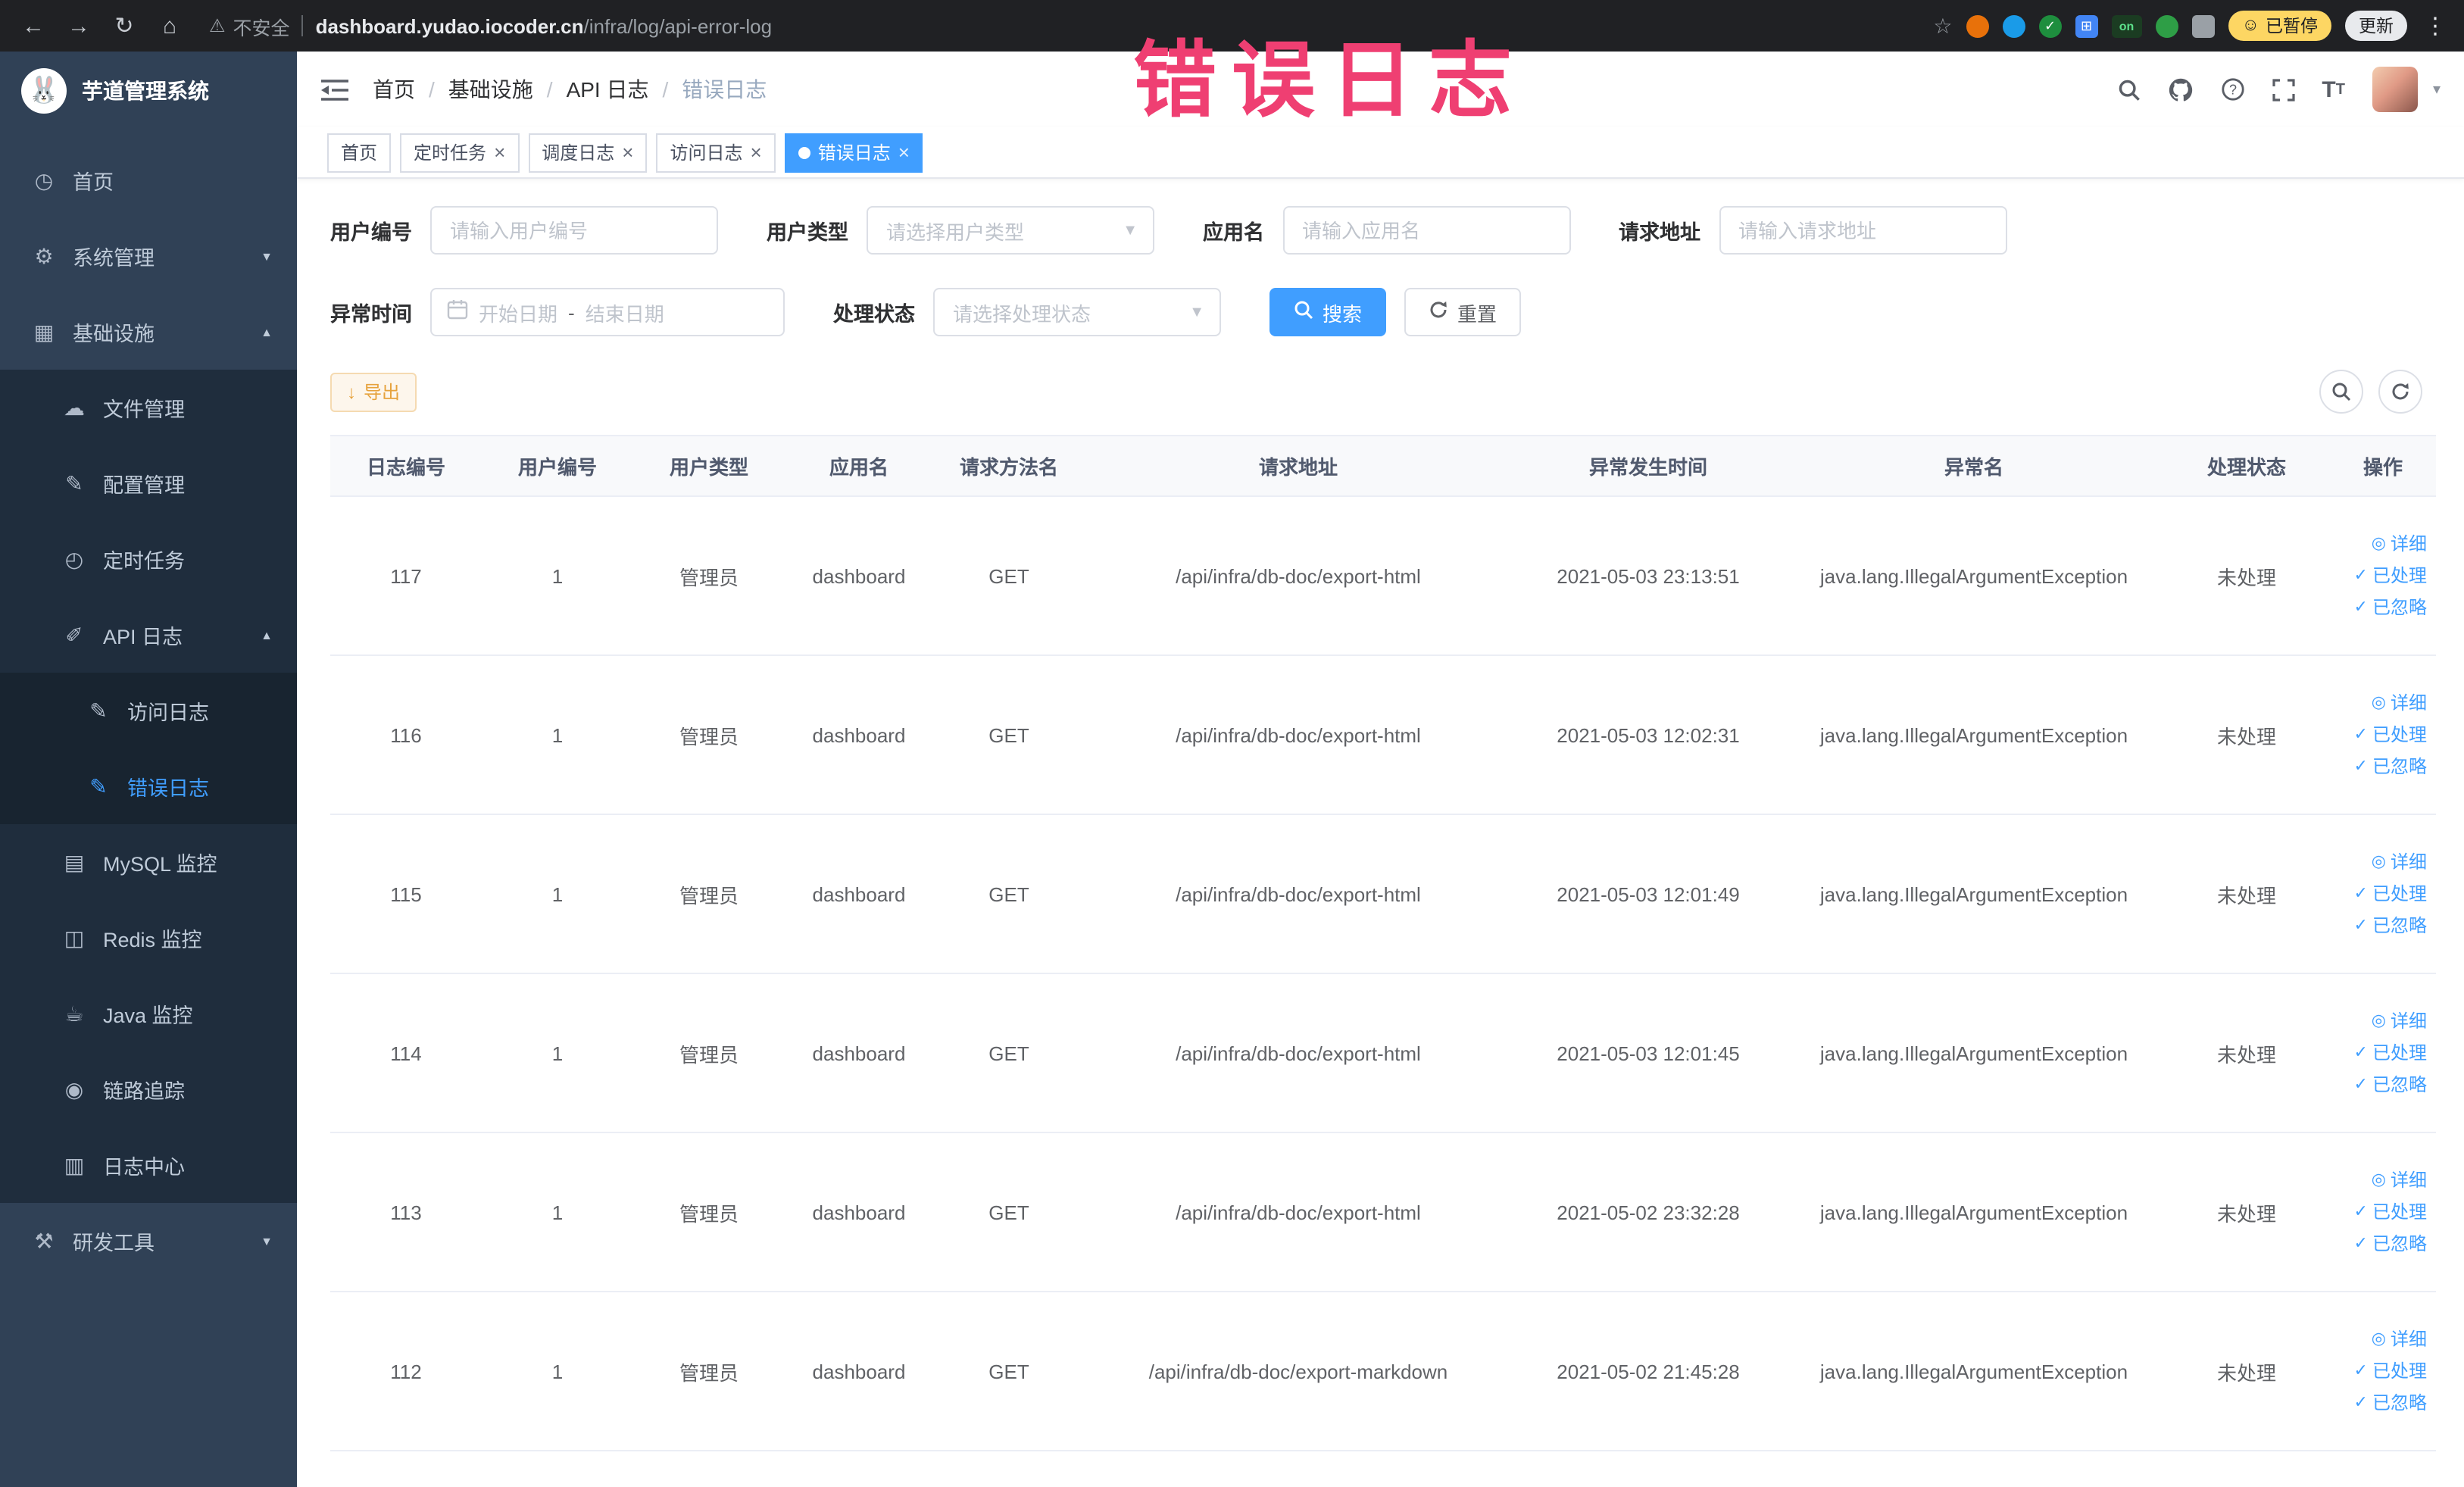  I want to click on help-icon: ?, so click(2232, 89).